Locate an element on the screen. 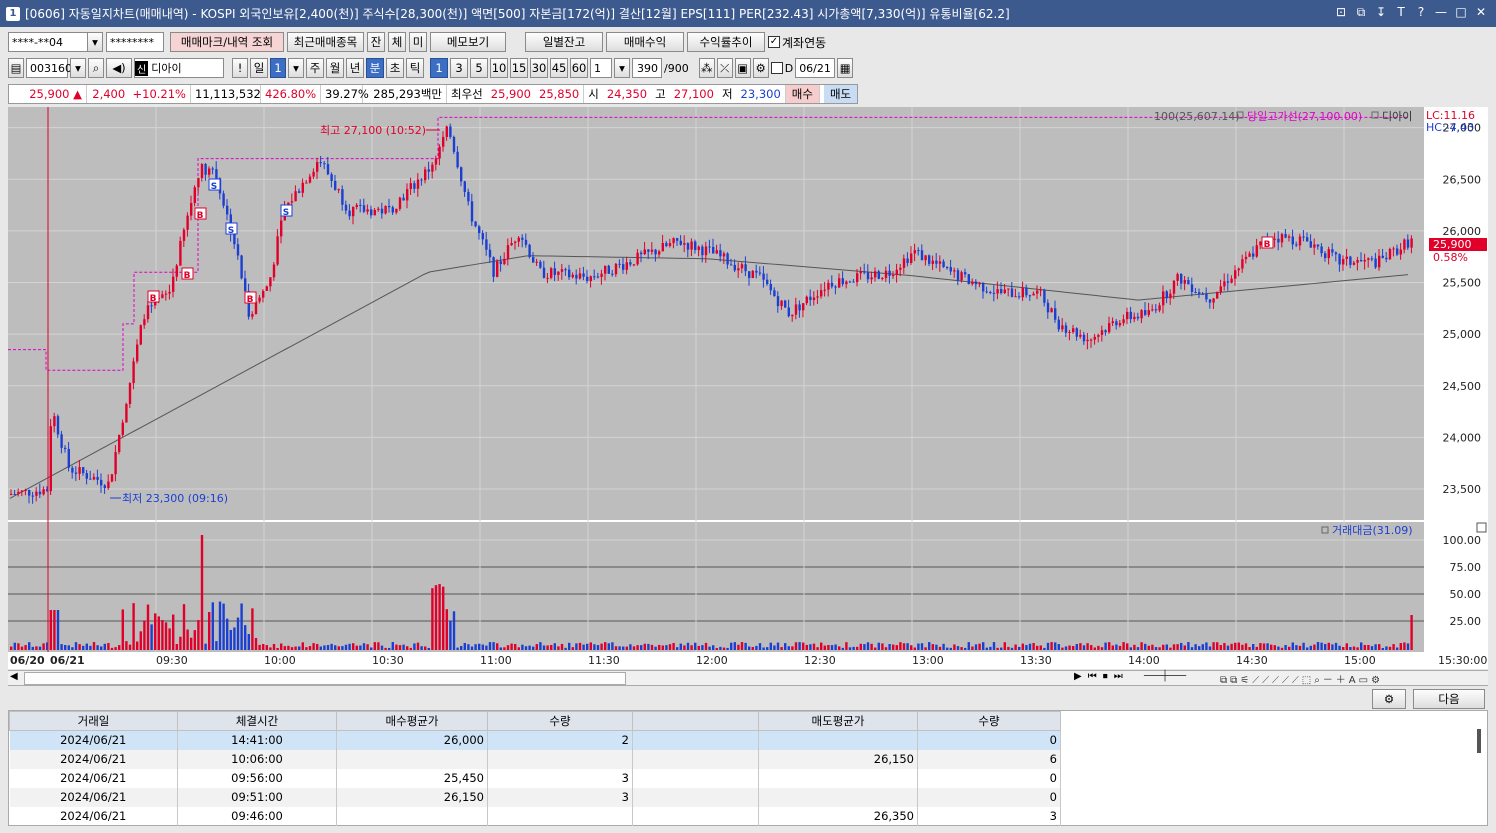 Image resolution: width=1496 pixels, height=833 pixels. buy-button: 매수 is located at coordinates (802, 94).